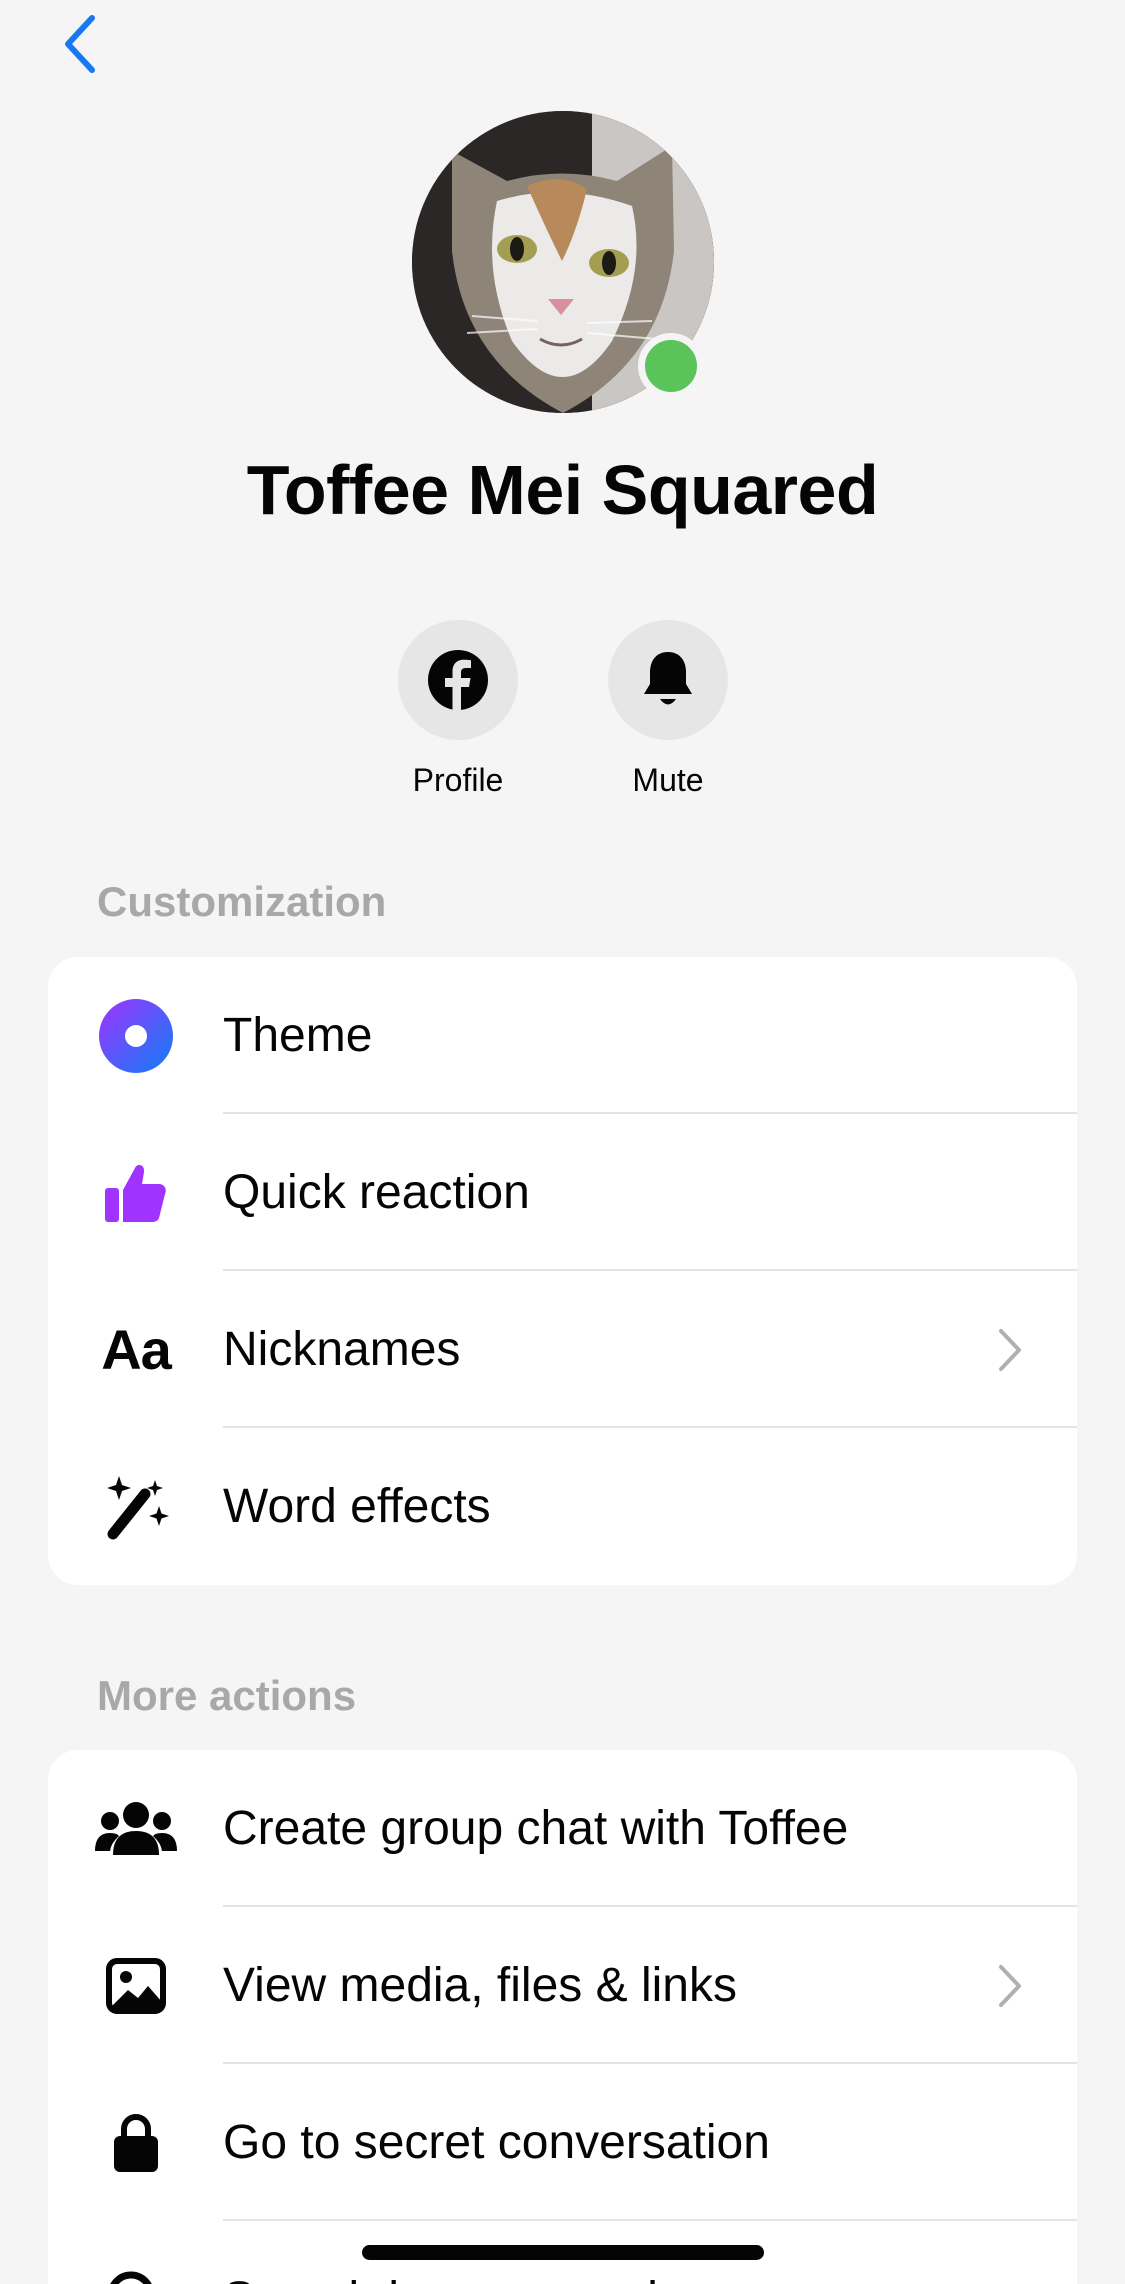  What do you see at coordinates (136, 1507) in the screenshot?
I see `magic-wand-icon` at bounding box center [136, 1507].